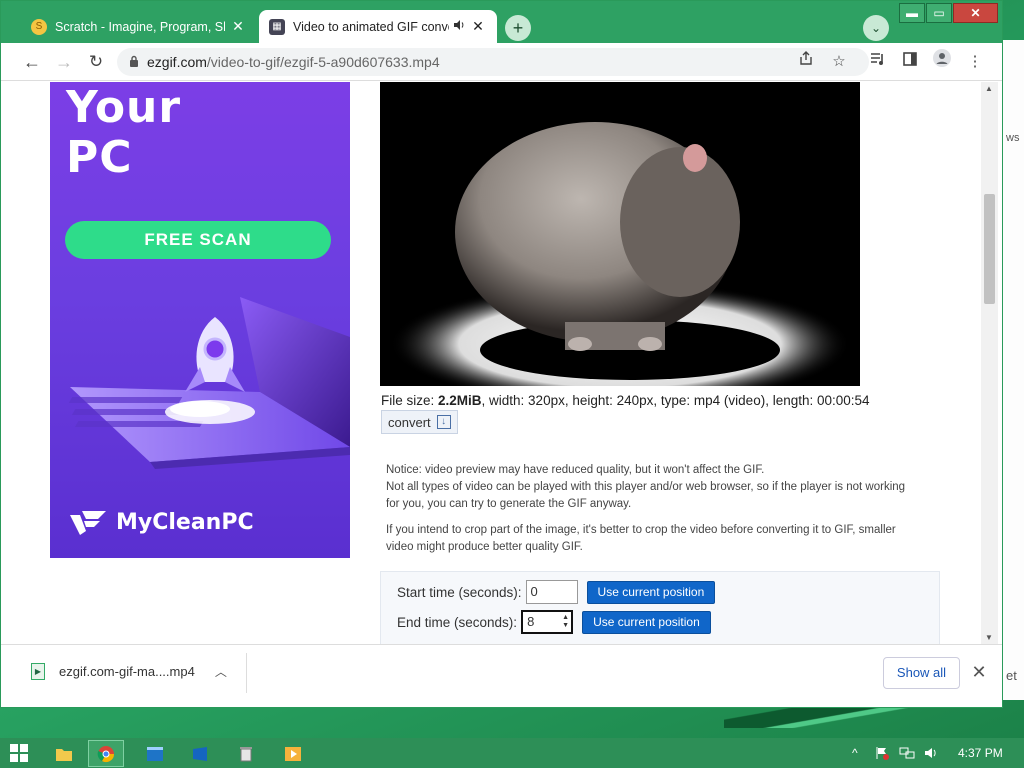 Image resolution: width=1024 pixels, height=768 pixels. What do you see at coordinates (38, 671) in the screenshot?
I see `video-file-icon: ▶` at bounding box center [38, 671].